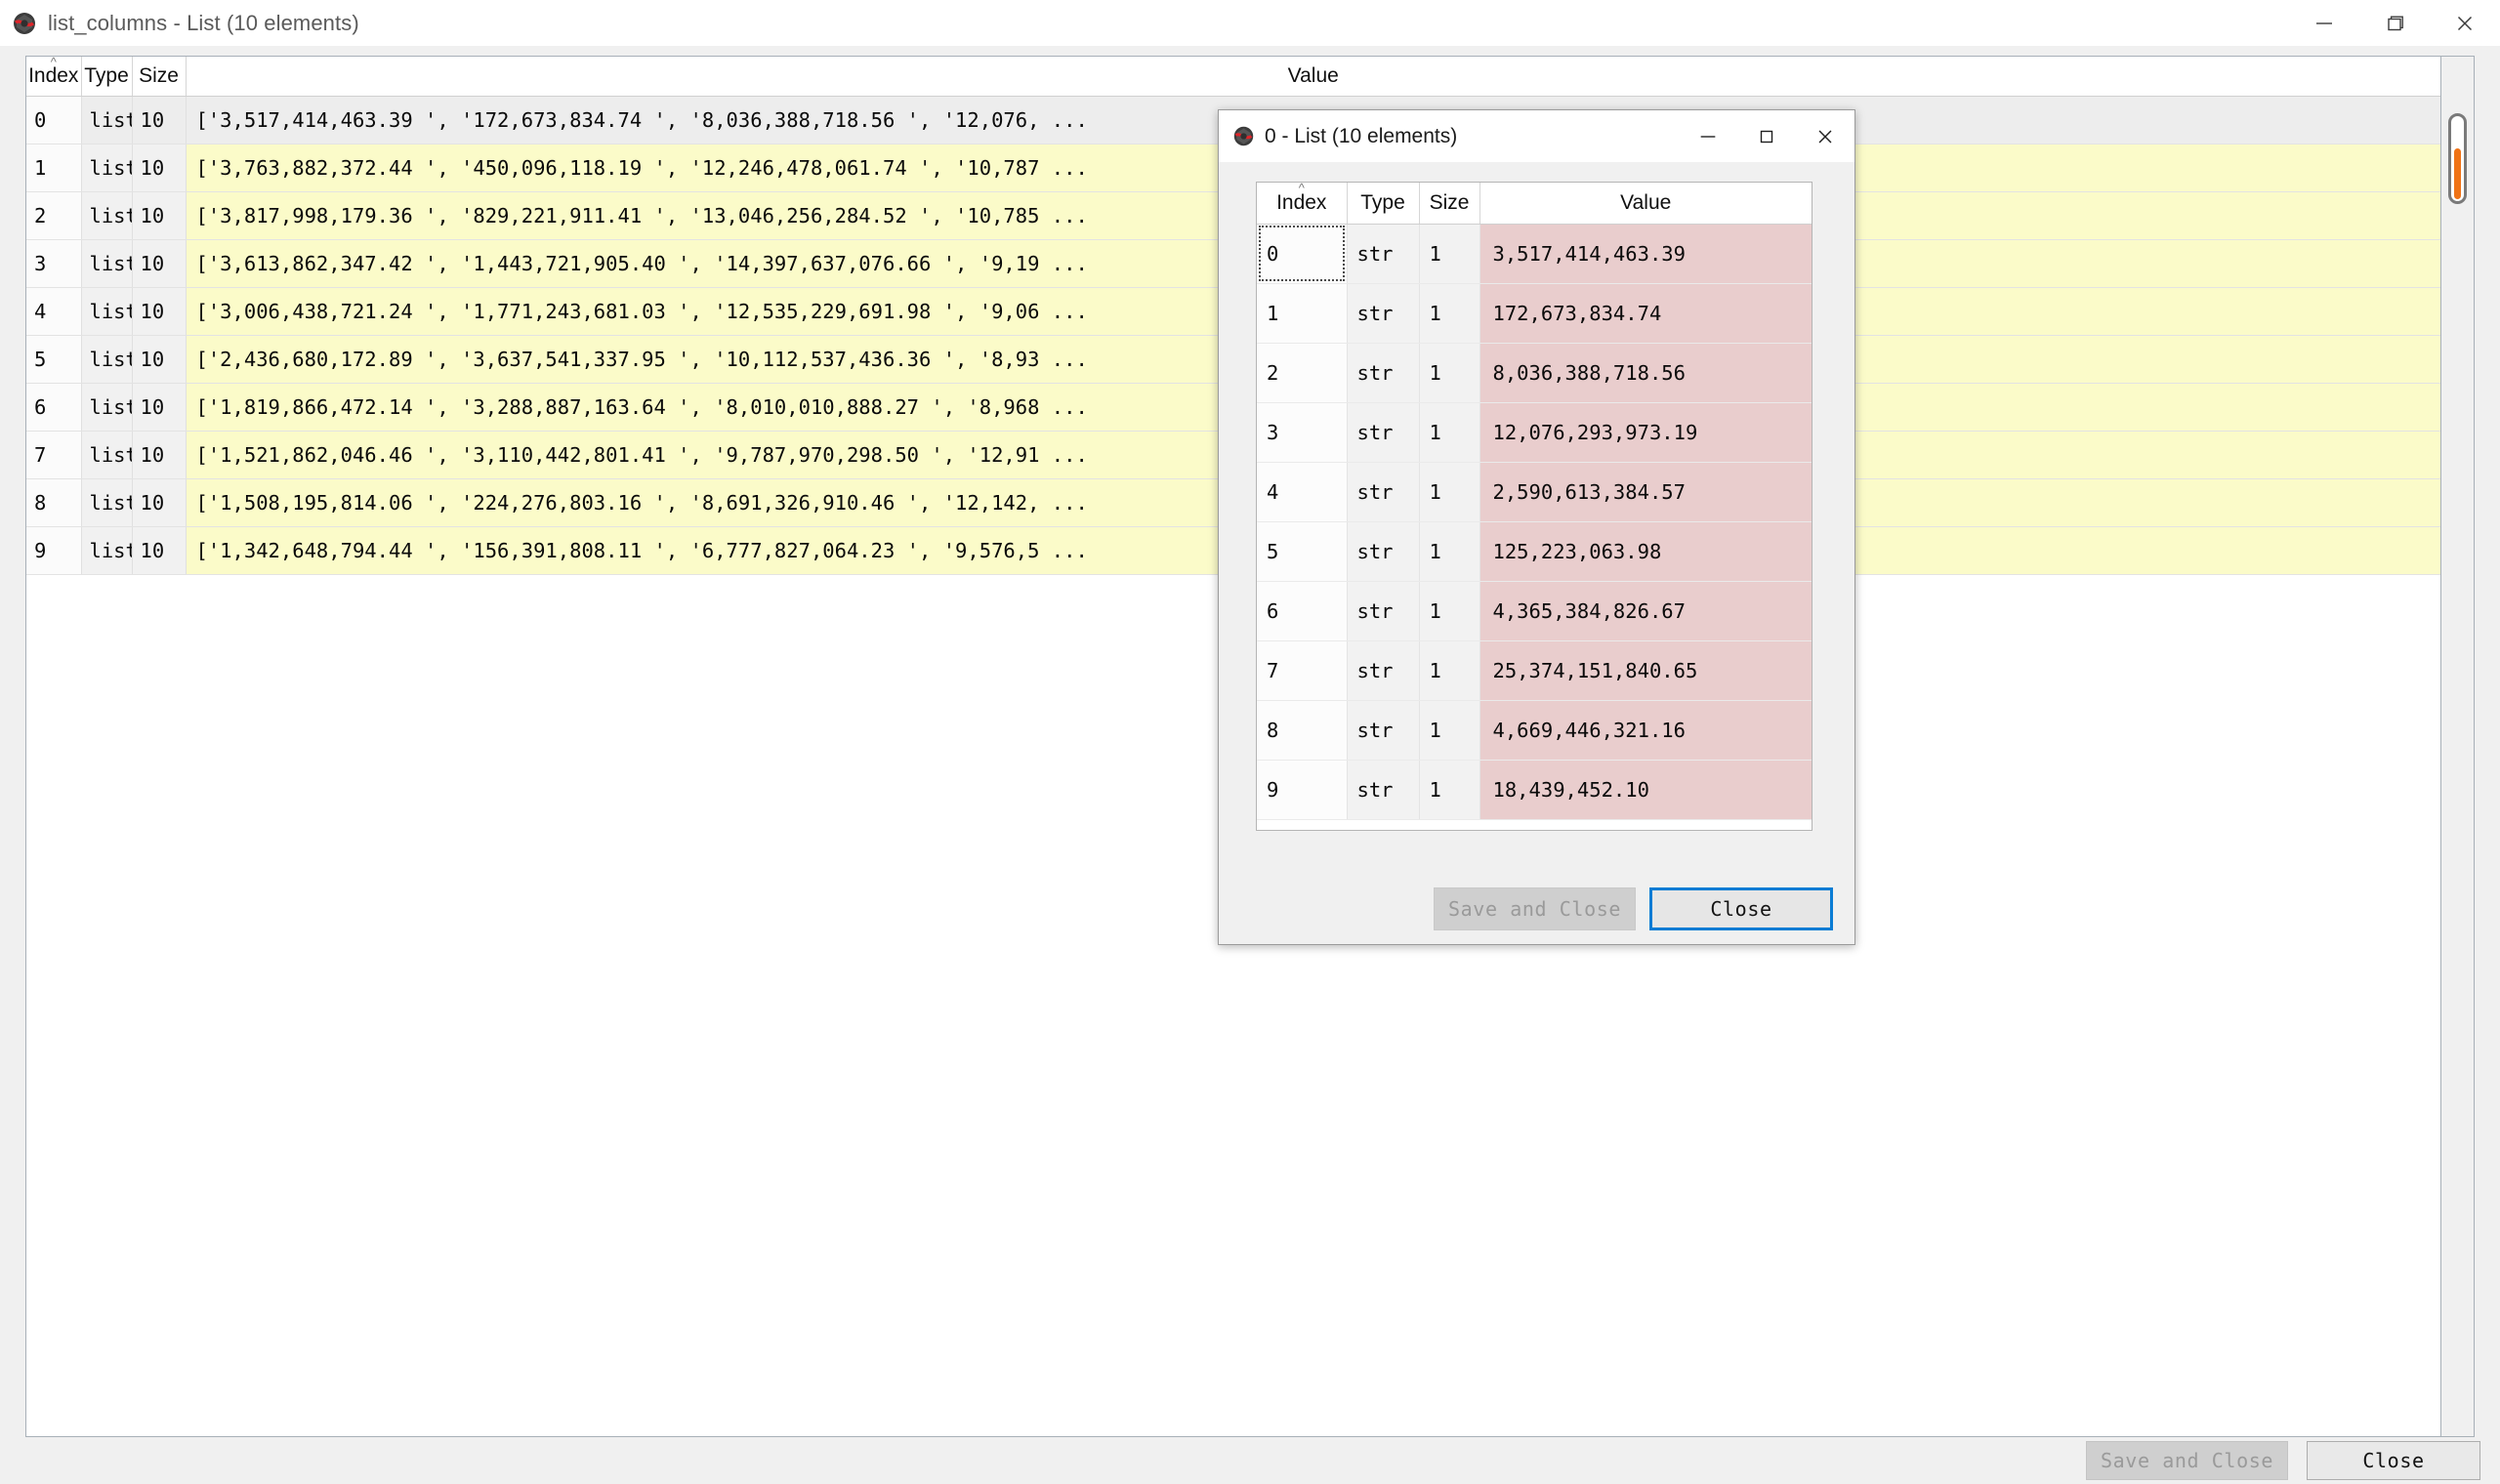 This screenshot has width=2500, height=1484. What do you see at coordinates (54, 216) in the screenshot?
I see `cell-index: 2` at bounding box center [54, 216].